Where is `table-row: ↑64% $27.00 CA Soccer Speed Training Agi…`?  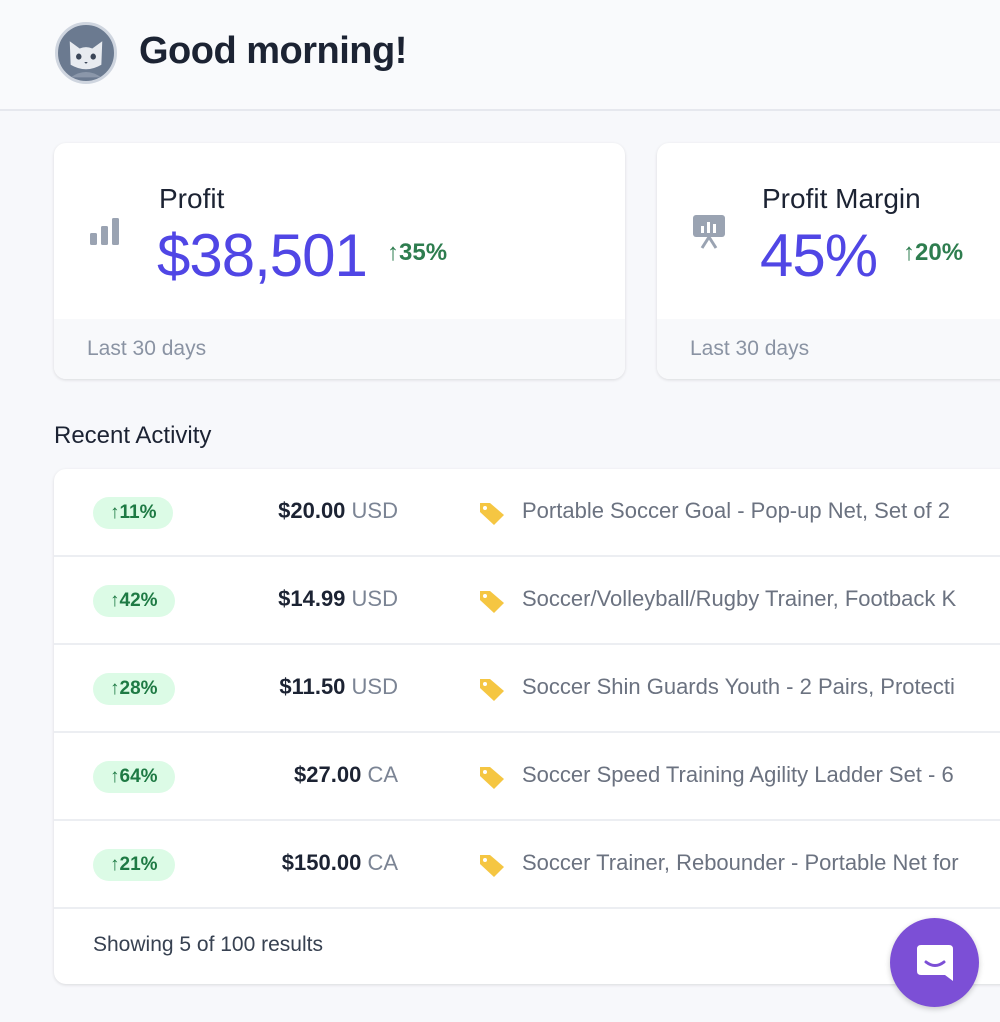
table-row: ↑64% $27.00 CA Soccer Speed Training Agi… is located at coordinates (527, 777).